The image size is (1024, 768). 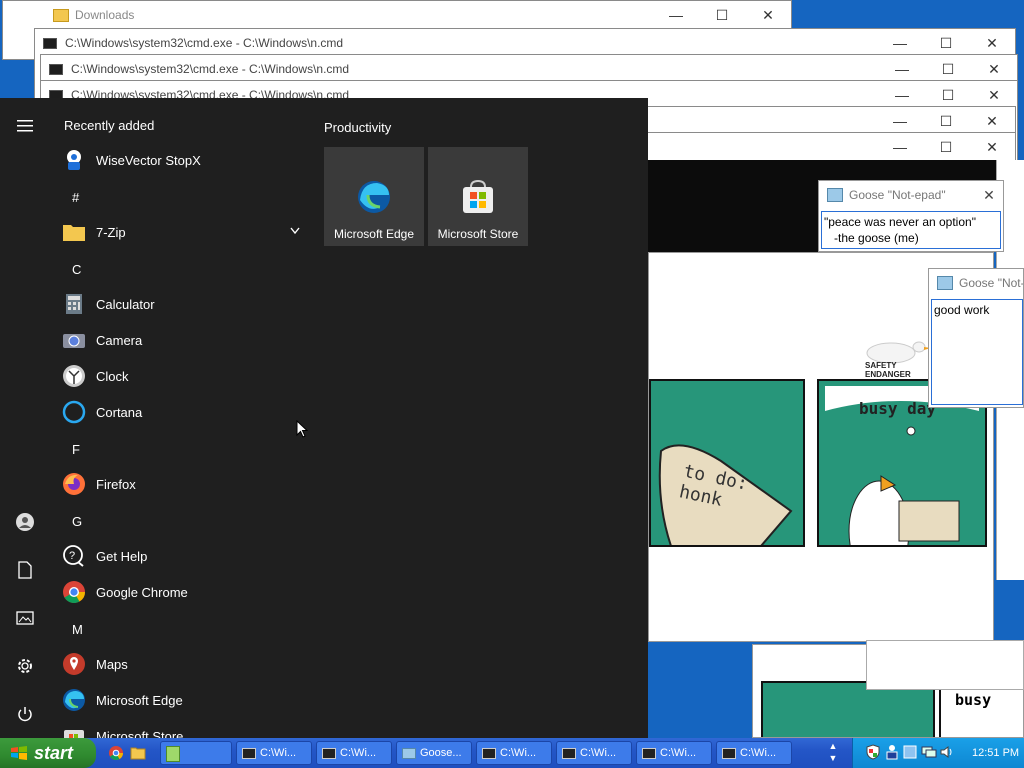 What do you see at coordinates (898, 408) in the screenshot?
I see `busy-day-text: busy day` at bounding box center [898, 408].